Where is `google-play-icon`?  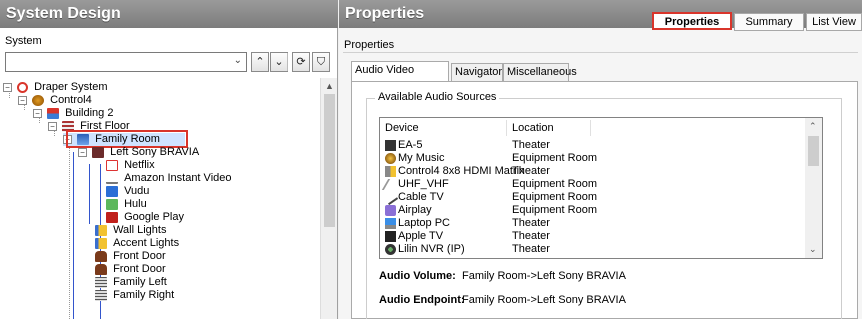 google-play-icon is located at coordinates (112, 217).